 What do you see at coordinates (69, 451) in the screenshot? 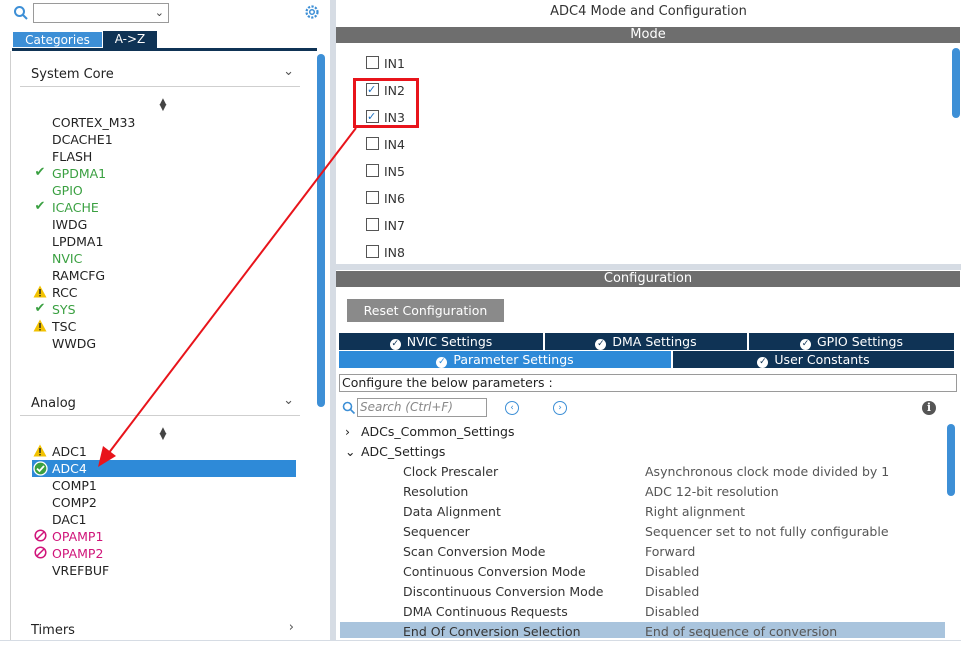
I see `list-item: ADC1` at bounding box center [69, 451].